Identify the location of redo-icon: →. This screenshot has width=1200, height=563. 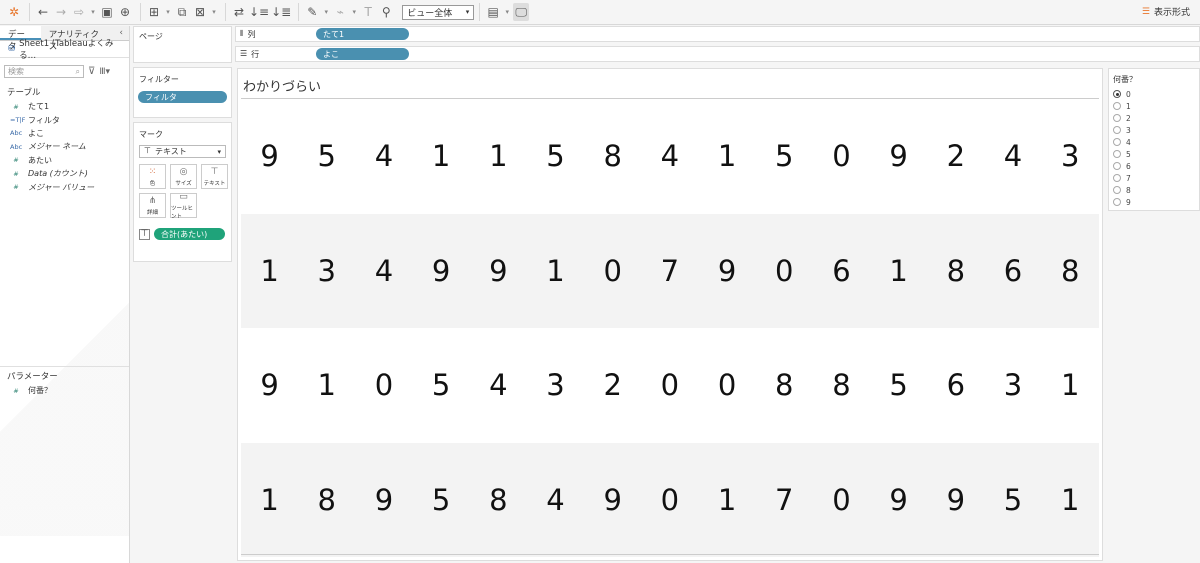
(61, 12).